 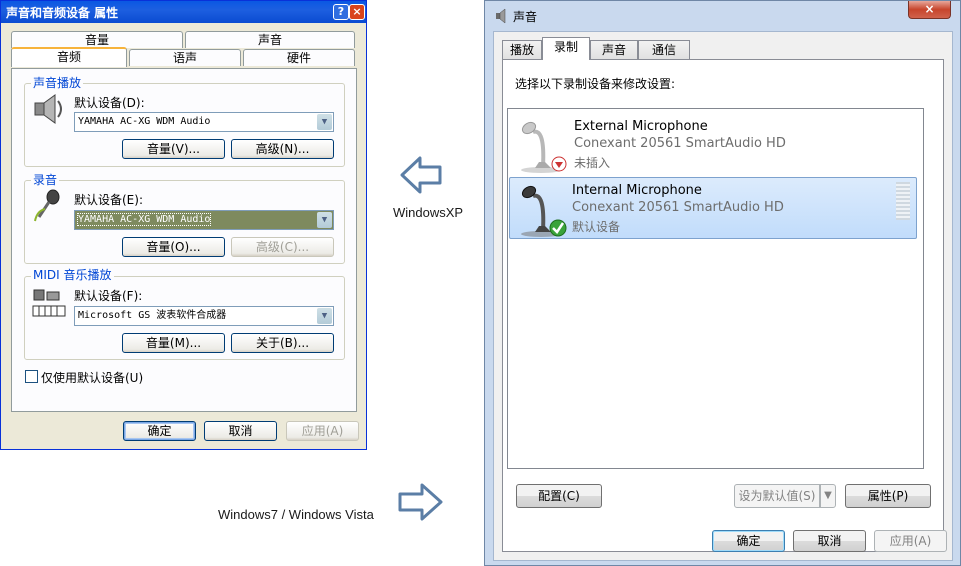 I want to click on tab-recording: 录制, so click(x=566, y=48).